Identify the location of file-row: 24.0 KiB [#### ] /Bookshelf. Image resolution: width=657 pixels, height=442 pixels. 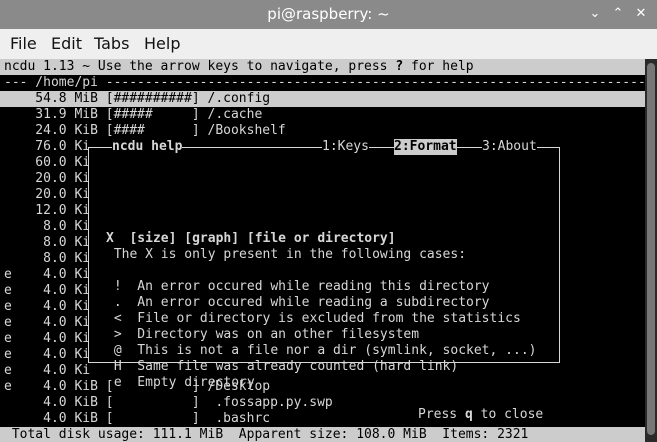
(144, 131).